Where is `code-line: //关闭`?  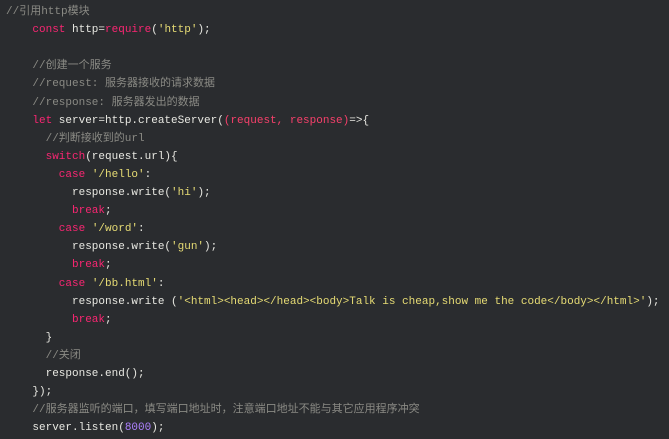 code-line: //关闭 is located at coordinates (63, 356).